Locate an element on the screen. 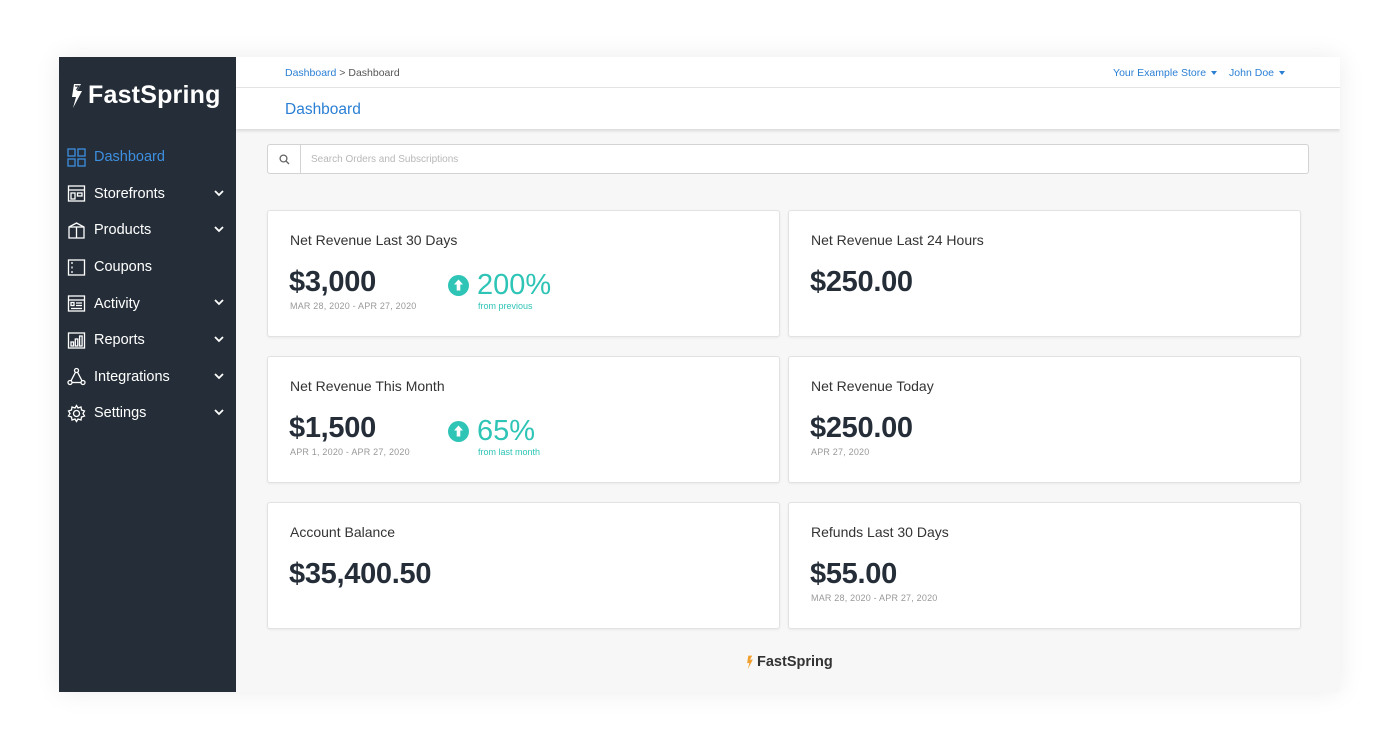 This screenshot has width=1400, height=750. trend-indicator: 65% is located at coordinates (491, 431).